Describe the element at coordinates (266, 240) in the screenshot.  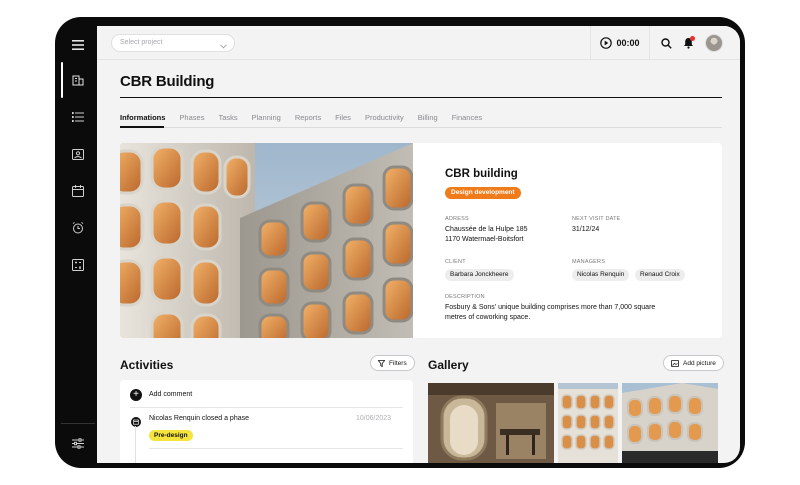
I see `building-photo` at that location.